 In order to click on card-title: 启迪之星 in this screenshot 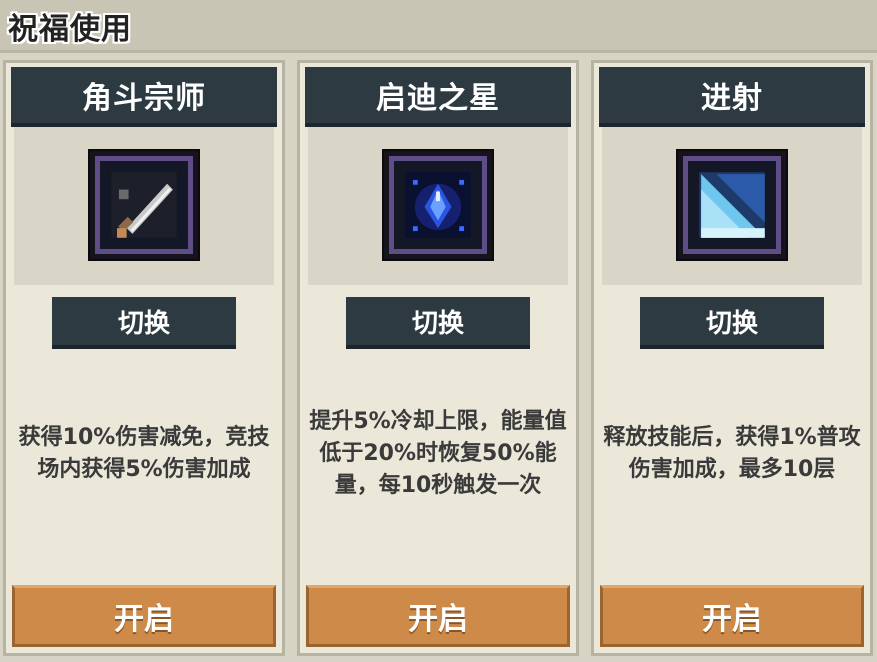, I will do `click(438, 98)`.